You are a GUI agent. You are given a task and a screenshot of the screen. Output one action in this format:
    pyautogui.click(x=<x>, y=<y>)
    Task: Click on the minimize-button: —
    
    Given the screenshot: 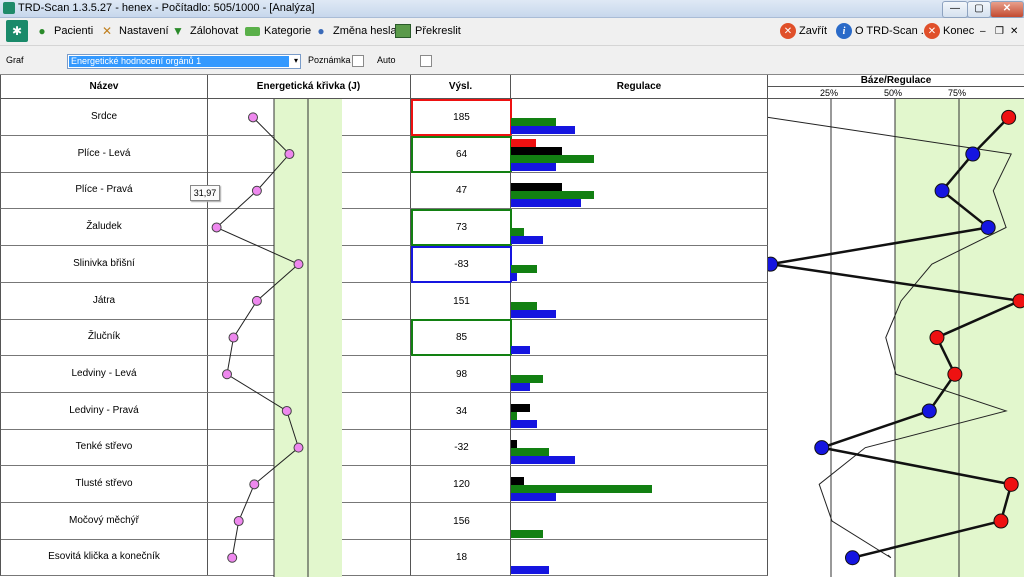 What is the action you would take?
    pyautogui.click(x=955, y=9)
    